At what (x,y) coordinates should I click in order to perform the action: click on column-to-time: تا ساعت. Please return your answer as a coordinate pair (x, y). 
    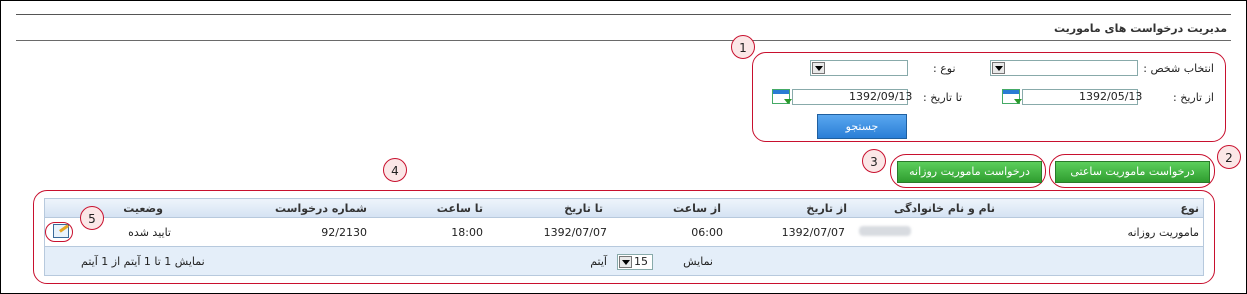
    Looking at the image, I should click on (460, 208).